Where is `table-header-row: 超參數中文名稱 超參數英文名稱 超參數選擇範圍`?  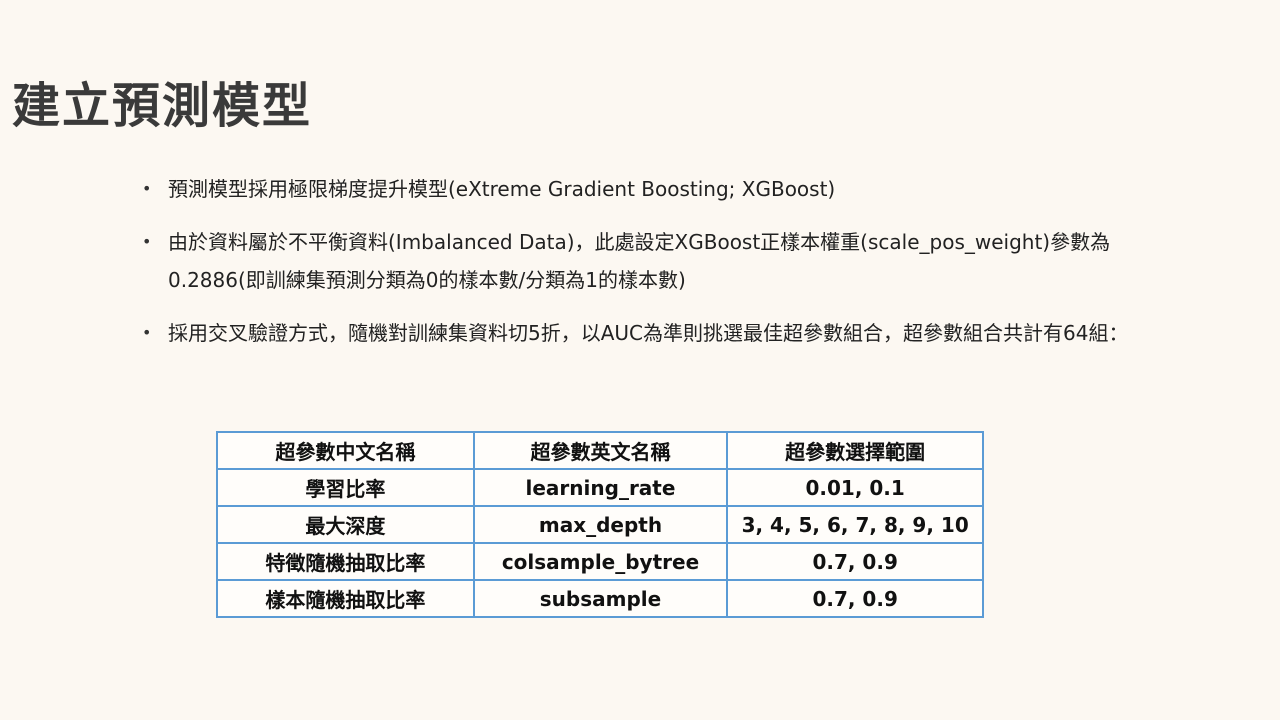
table-header-row: 超參數中文名稱 超參數英文名稱 超參數選擇範圍 is located at coordinates (600, 450).